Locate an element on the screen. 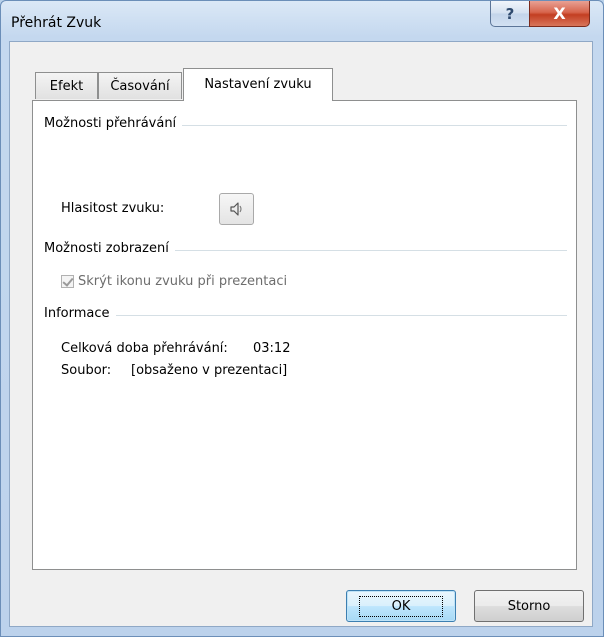  tab-efekt: Efekt is located at coordinates (66, 85).